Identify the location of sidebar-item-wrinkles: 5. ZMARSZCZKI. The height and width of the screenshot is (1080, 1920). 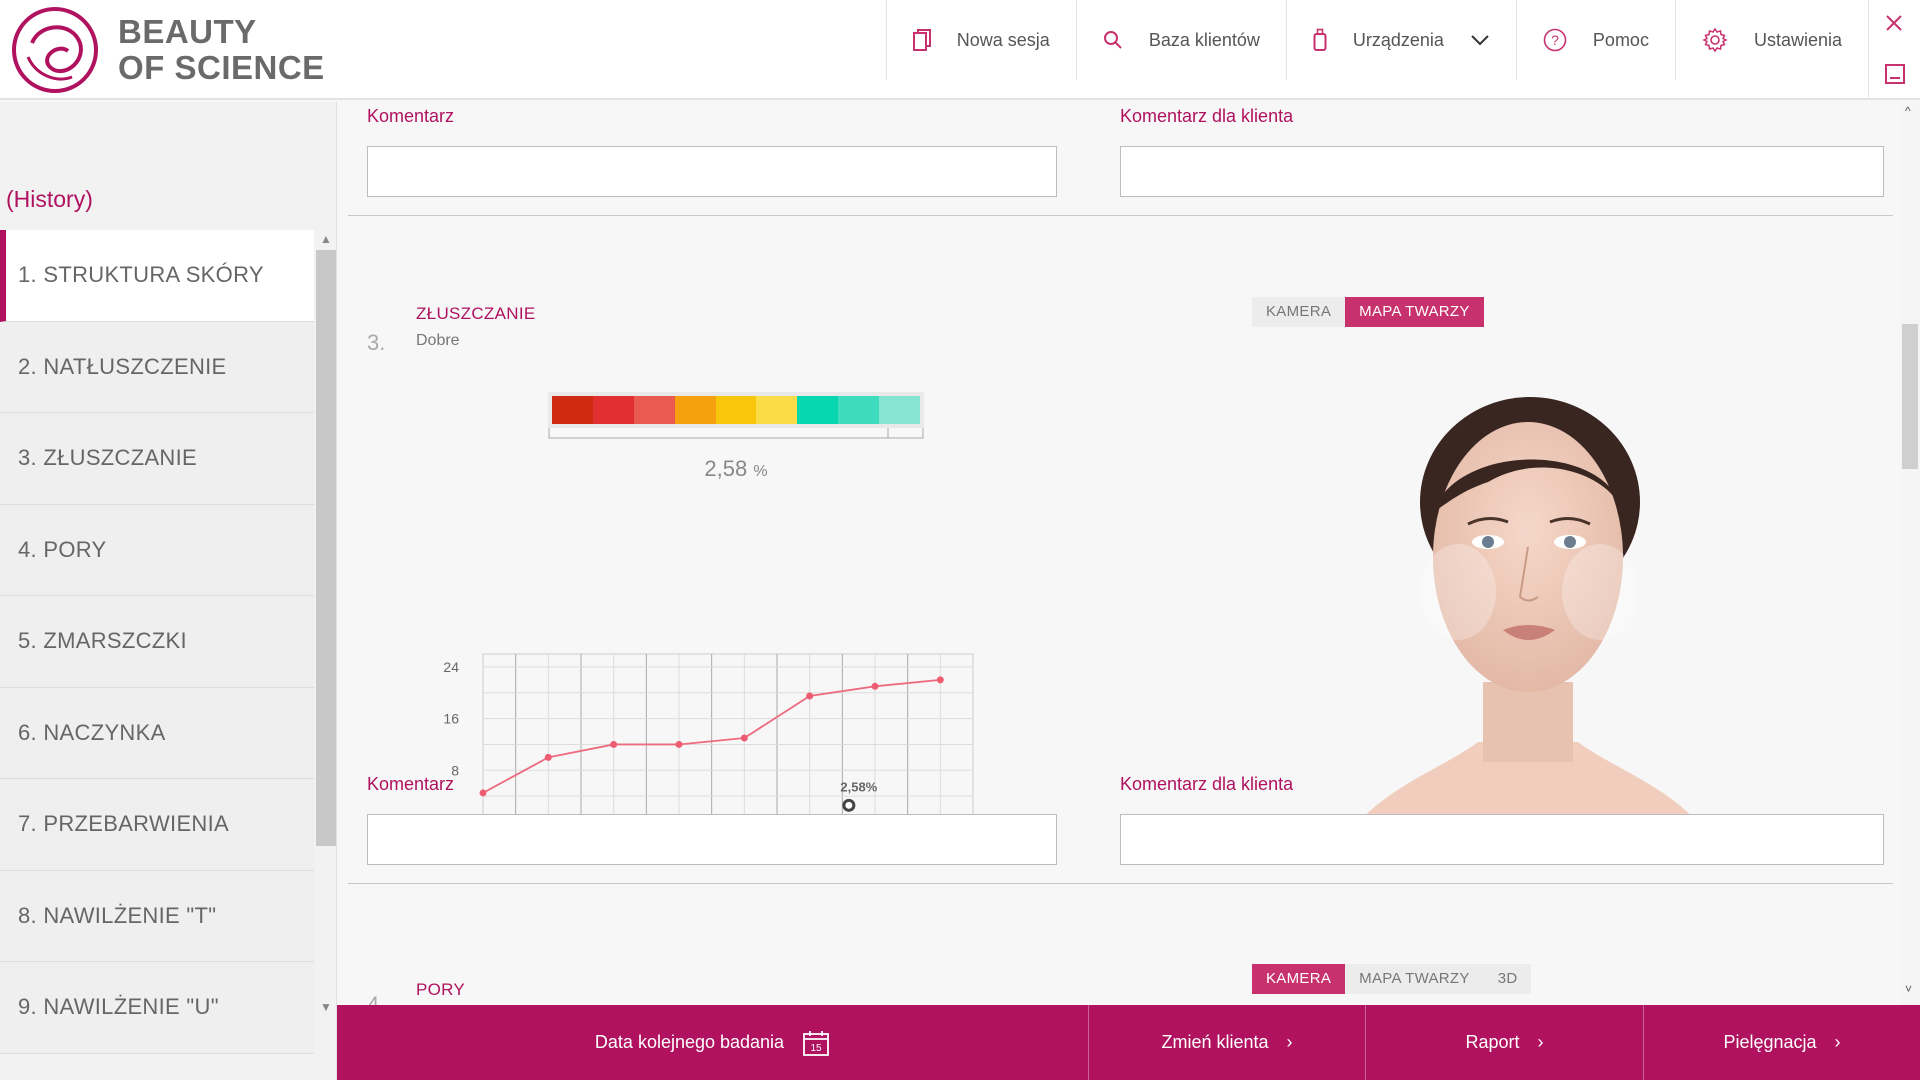
(157, 642).